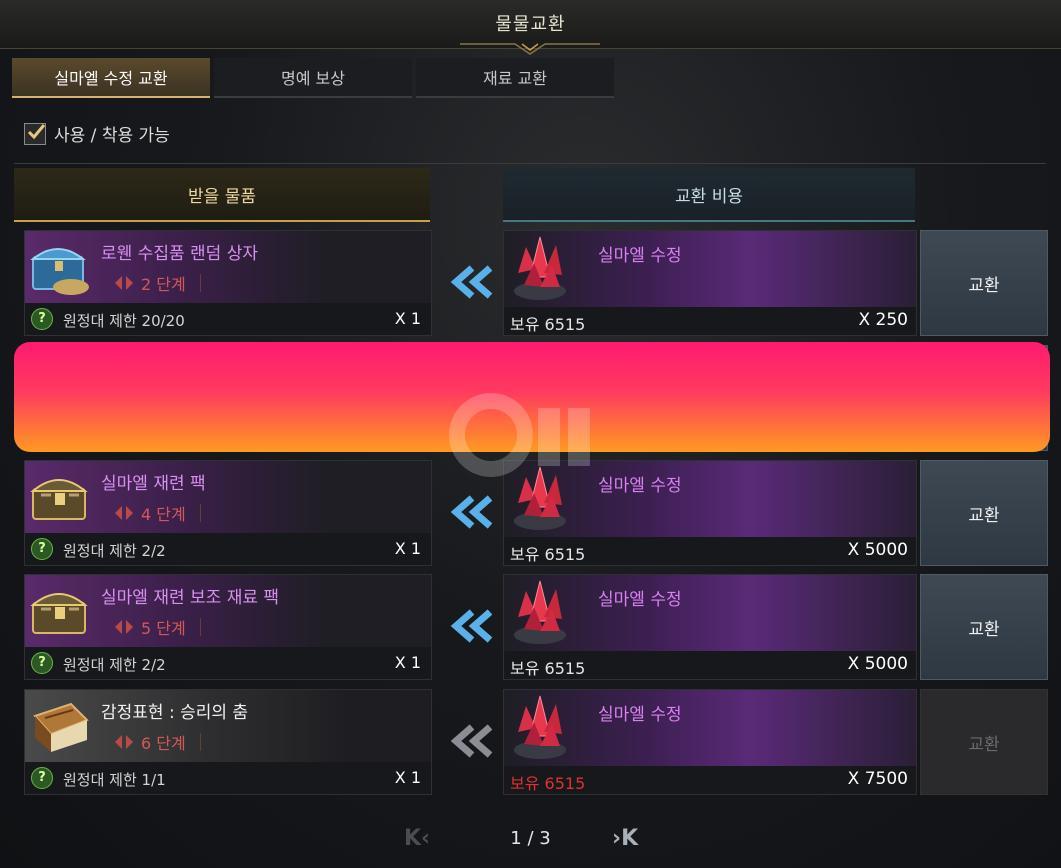  Describe the element at coordinates (161, 369) in the screenshot. I see `item-name: 세트불레 한 접시` at that location.